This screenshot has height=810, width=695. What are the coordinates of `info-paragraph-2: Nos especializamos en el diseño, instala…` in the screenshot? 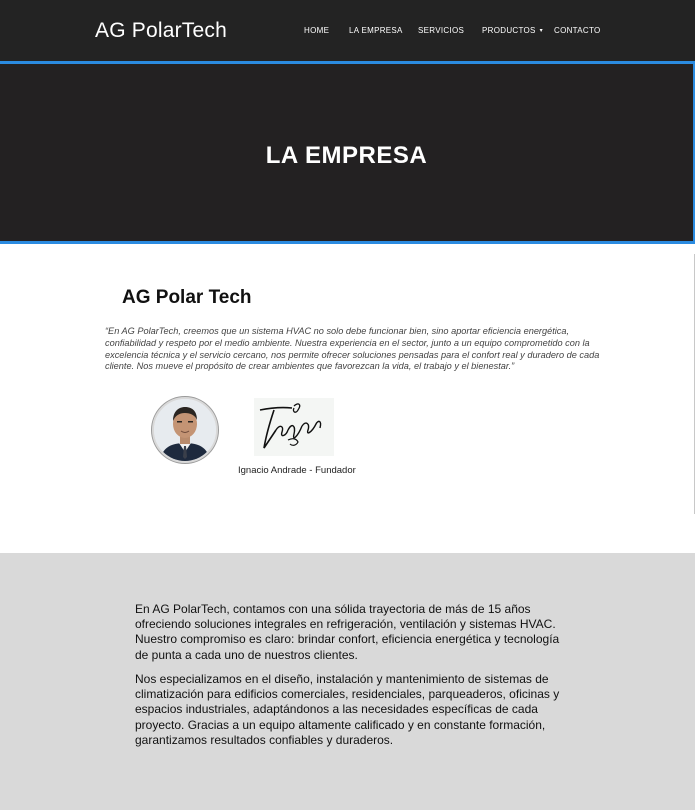 It's located at (347, 709).